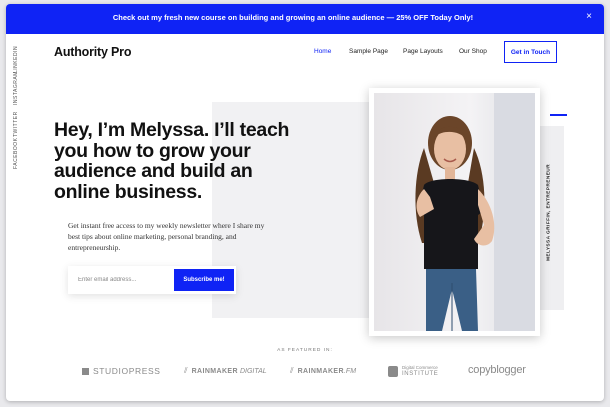 This screenshot has width=610, height=407. Describe the element at coordinates (16, 124) in the screenshot. I see `social-twitter: TWITTER` at that location.